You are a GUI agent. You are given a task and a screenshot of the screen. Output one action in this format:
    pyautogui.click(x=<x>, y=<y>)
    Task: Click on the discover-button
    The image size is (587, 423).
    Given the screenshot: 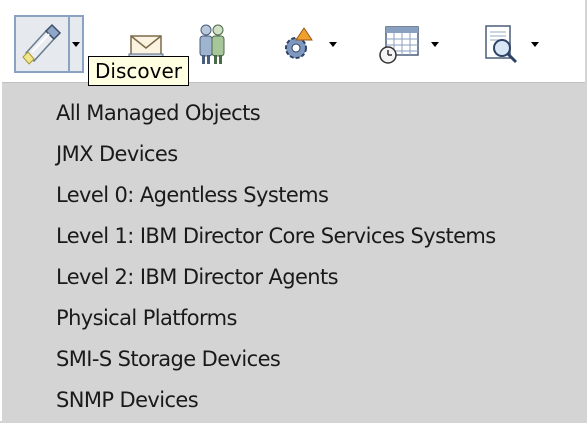 What is the action you would take?
    pyautogui.click(x=49, y=44)
    